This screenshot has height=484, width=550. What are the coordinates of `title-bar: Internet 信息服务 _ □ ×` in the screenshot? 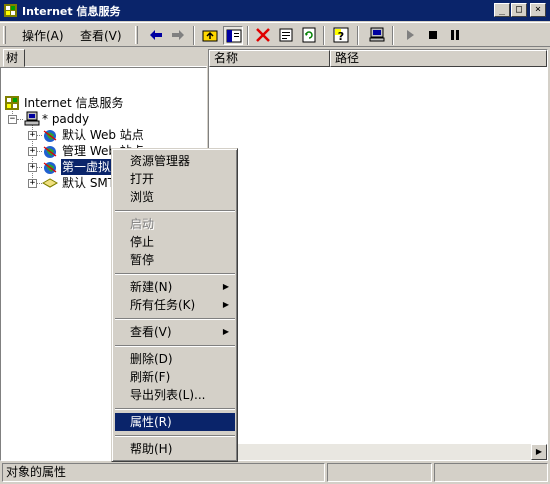 It's located at (275, 10).